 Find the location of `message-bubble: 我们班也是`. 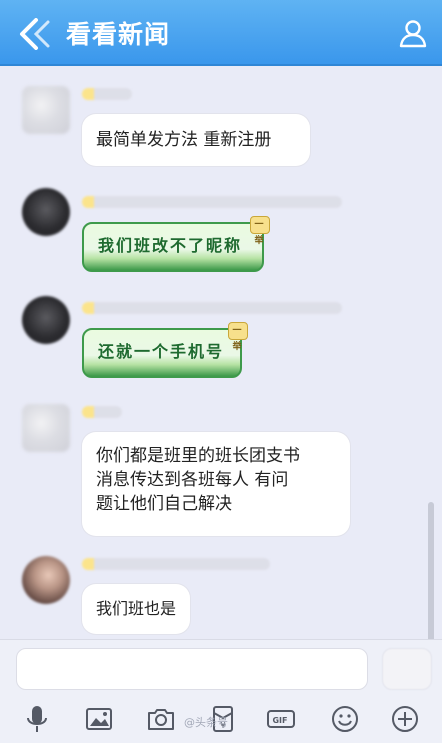

message-bubble: 我们班也是 is located at coordinates (136, 609).